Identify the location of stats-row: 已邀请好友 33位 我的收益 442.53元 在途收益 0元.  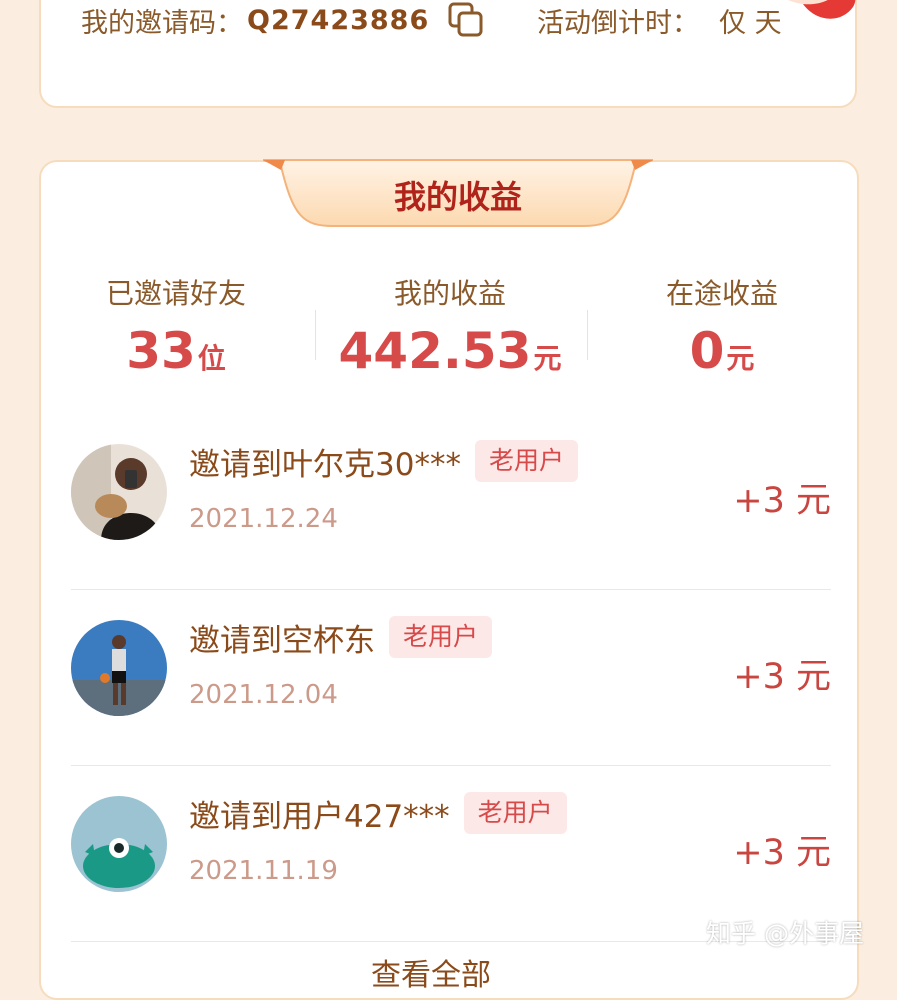
(449, 329).